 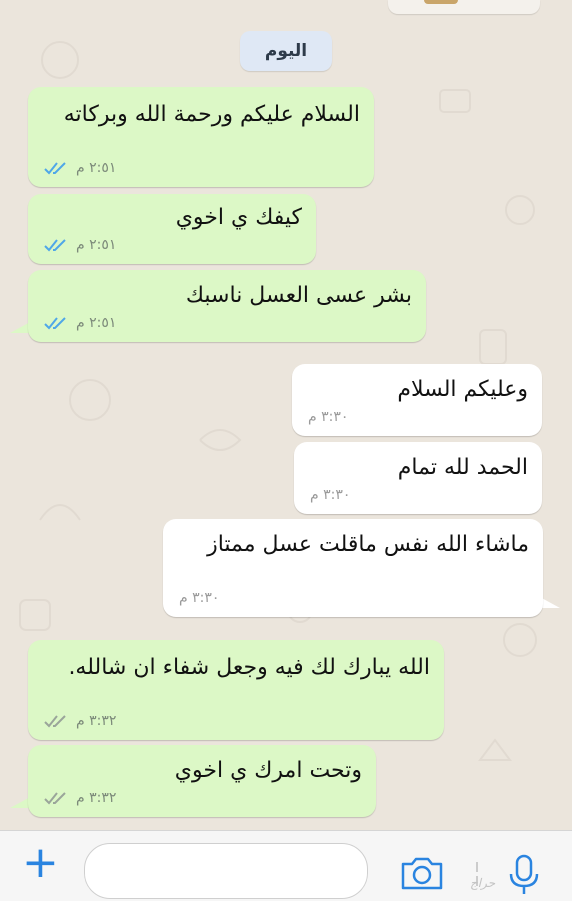 I want to click on plus-icon: +, so click(x=40, y=863).